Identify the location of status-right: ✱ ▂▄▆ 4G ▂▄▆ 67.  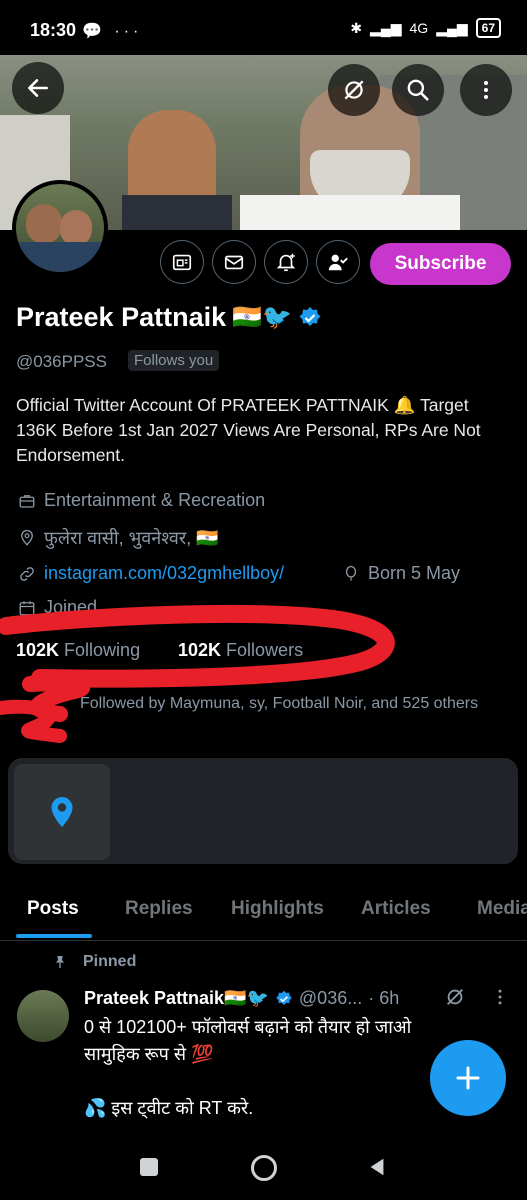
(425, 28).